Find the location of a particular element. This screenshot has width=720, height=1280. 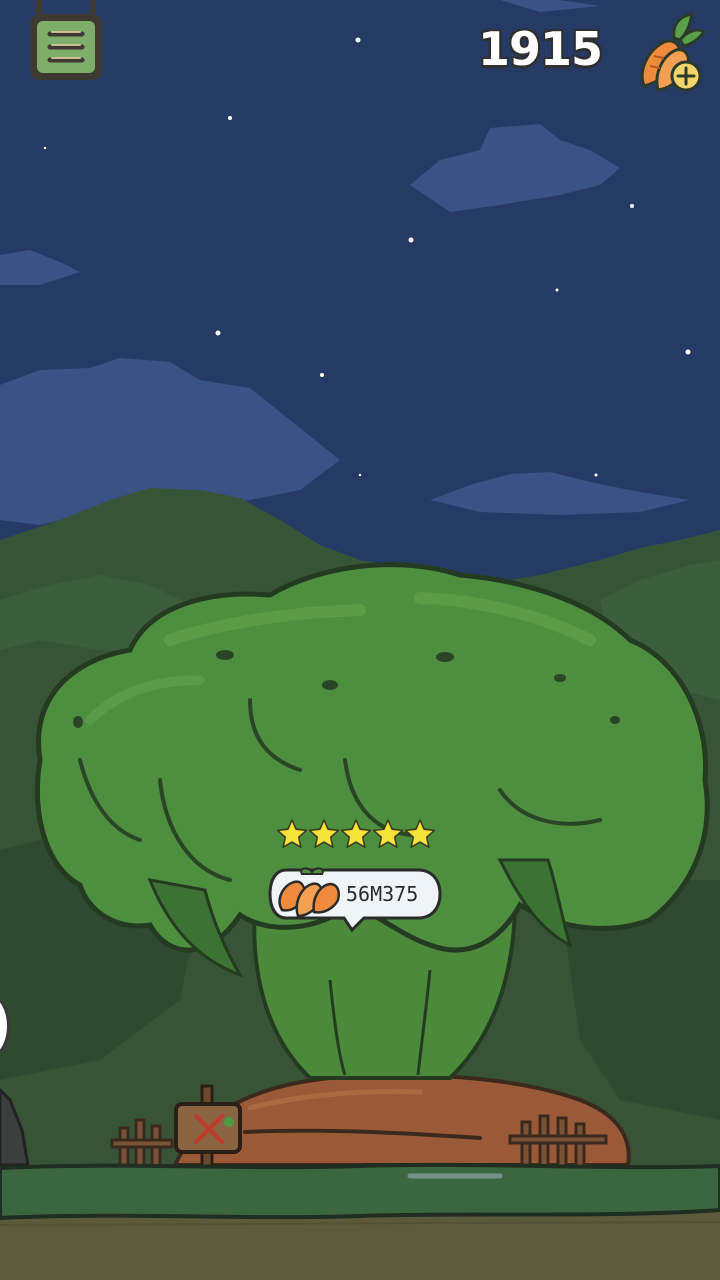

carrot-add-icon is located at coordinates (669, 53).